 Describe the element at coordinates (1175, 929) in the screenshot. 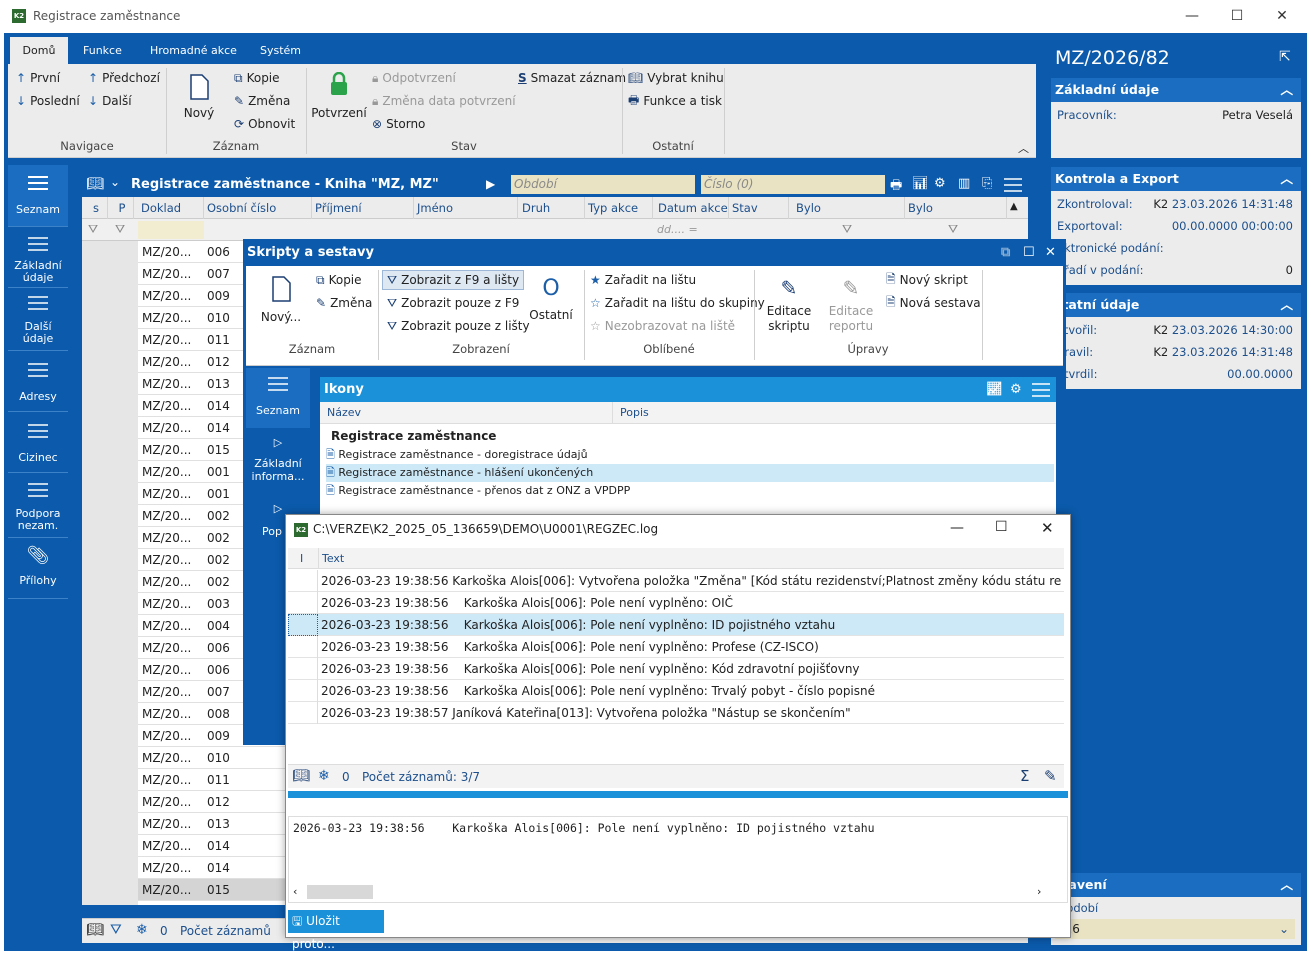

I see `period-select: 026⌄` at that location.